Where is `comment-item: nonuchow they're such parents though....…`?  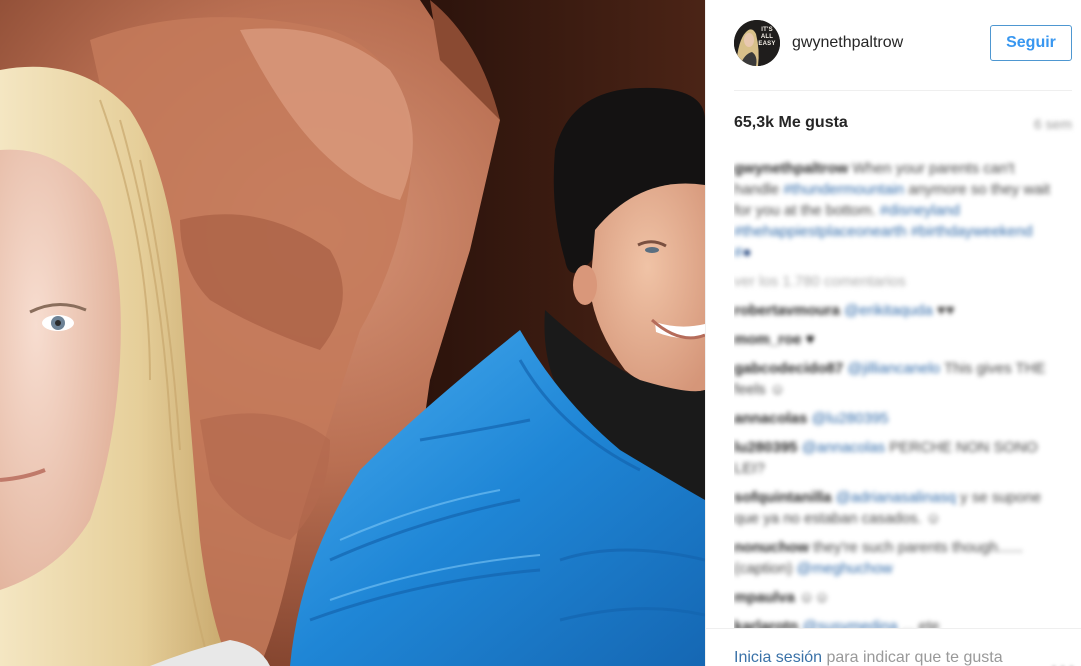 comment-item: nonuchow they're such parents though....… is located at coordinates (894, 558).